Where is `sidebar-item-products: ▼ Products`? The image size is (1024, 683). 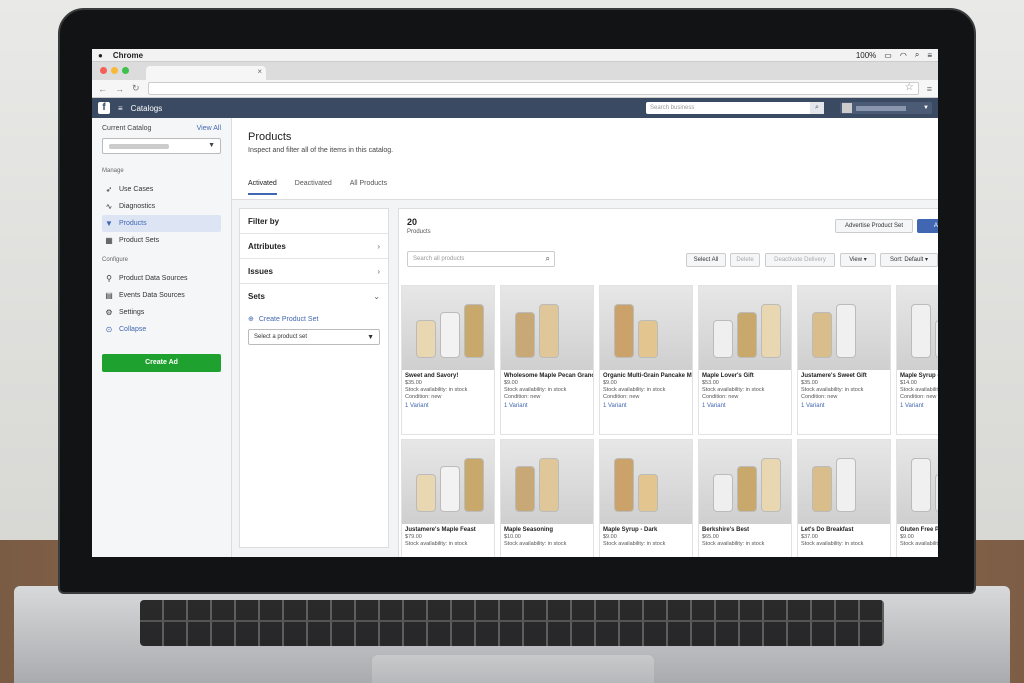 sidebar-item-products: ▼ Products is located at coordinates (161, 223).